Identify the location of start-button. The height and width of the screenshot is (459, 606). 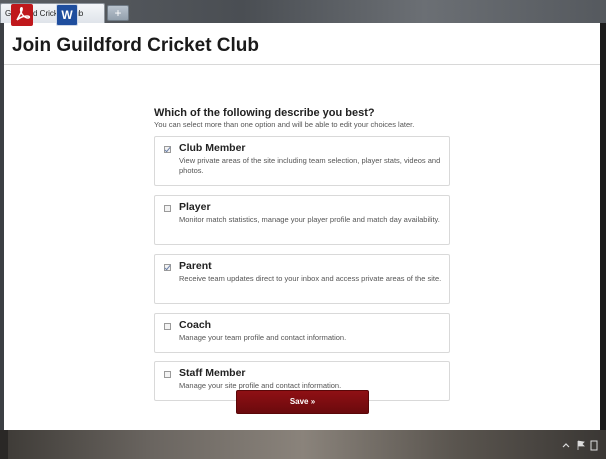
(4, 444).